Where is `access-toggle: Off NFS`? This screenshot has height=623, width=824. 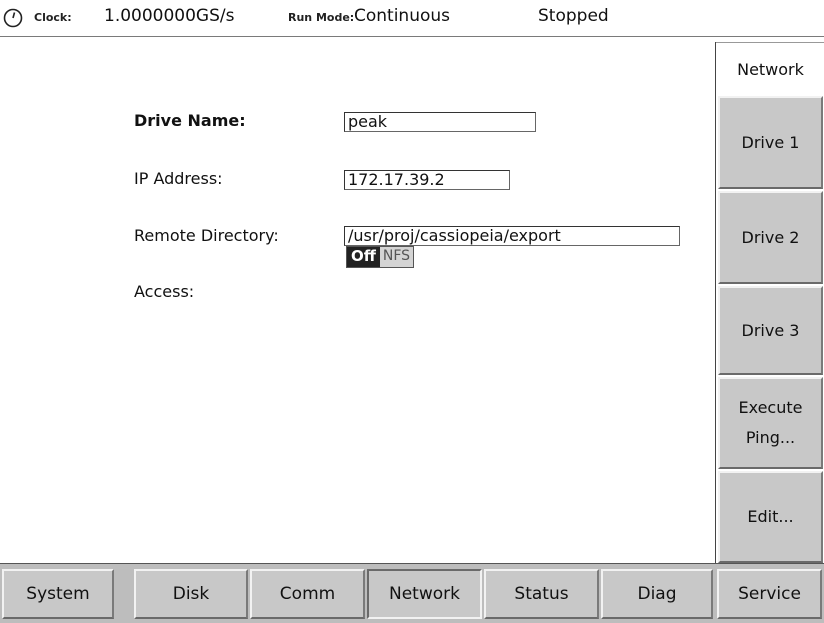
access-toggle: Off NFS is located at coordinates (380, 257).